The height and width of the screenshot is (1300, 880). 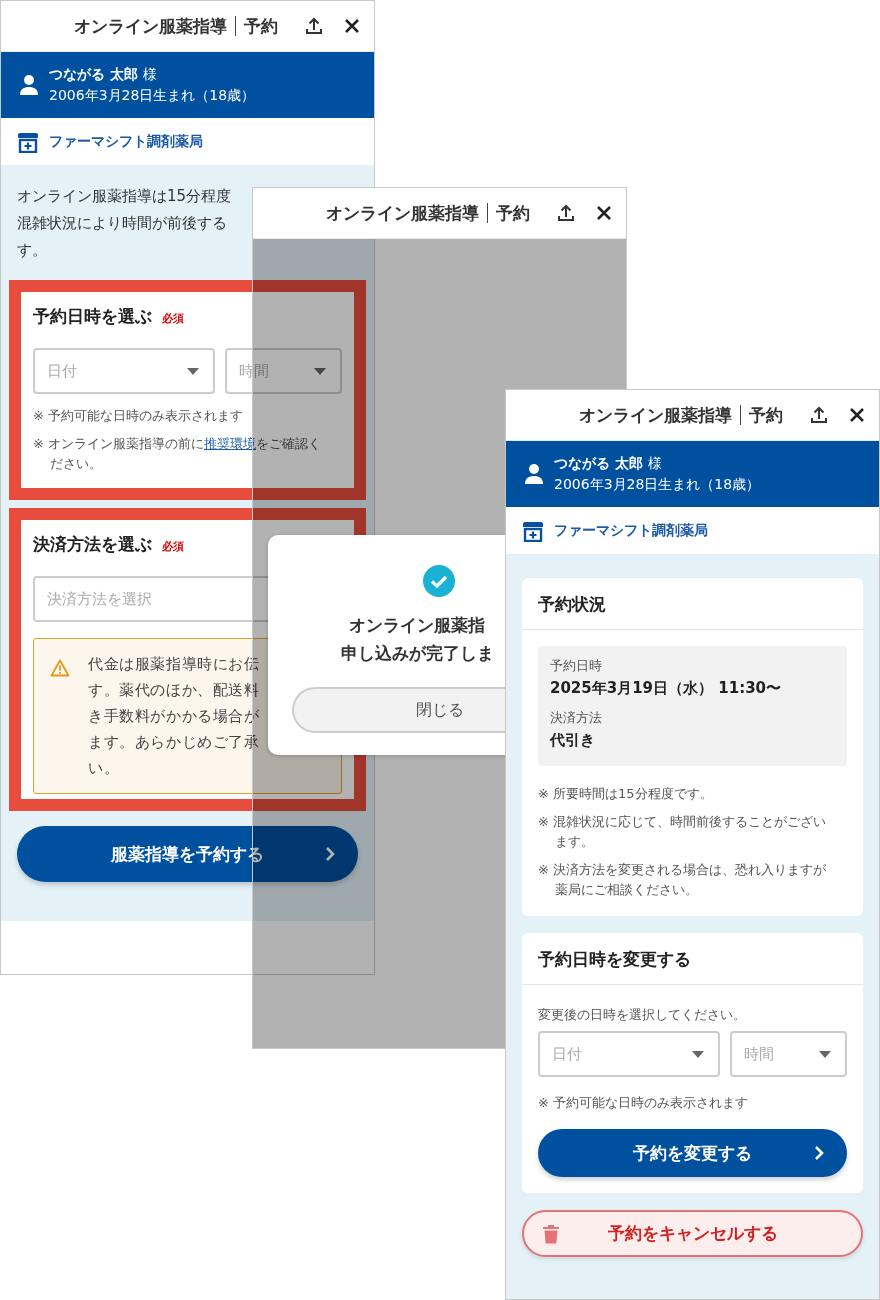 What do you see at coordinates (124, 196) in the screenshot?
I see `intro-text: オンライン服薬指導は15分程度` at bounding box center [124, 196].